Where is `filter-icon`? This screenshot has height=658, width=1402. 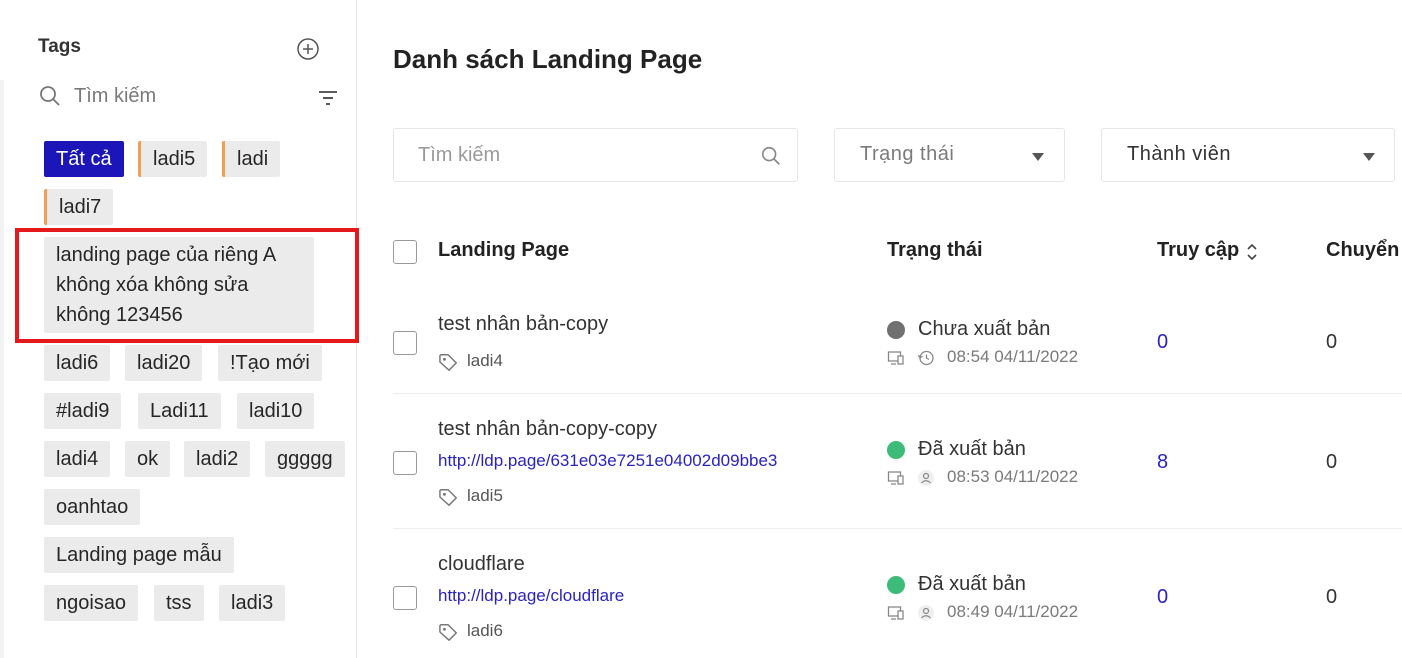
filter-icon is located at coordinates (328, 98).